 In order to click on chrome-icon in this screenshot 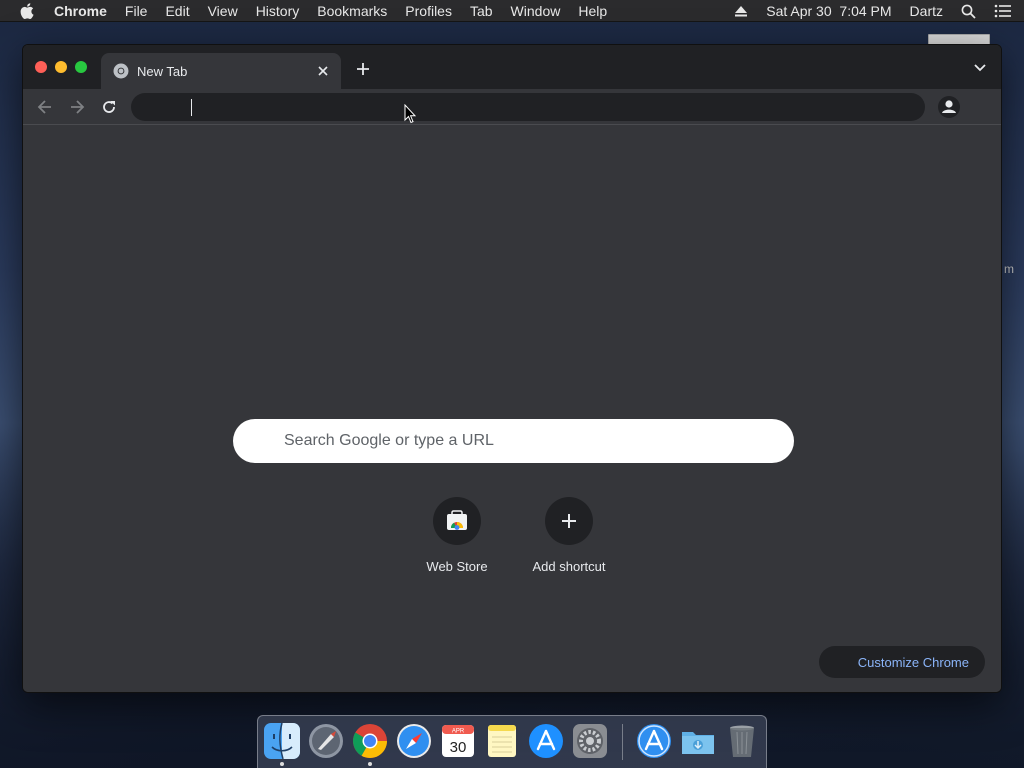, I will do `click(370, 741)`.